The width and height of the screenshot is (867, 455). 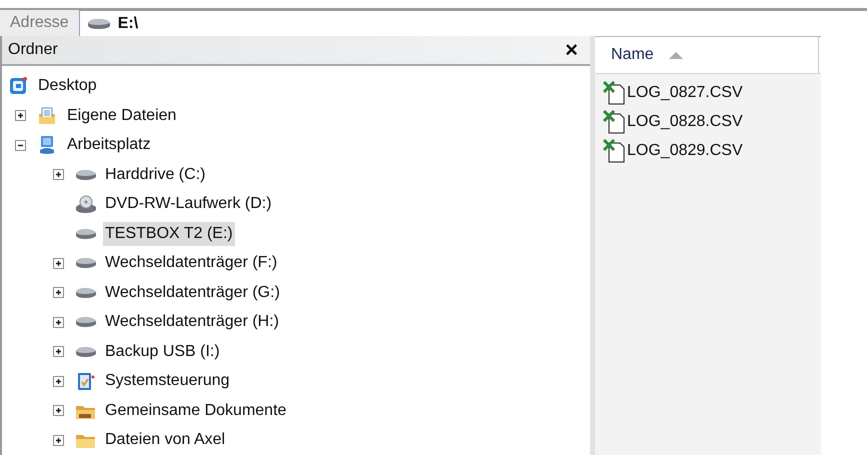 I want to click on address-field: E:\, so click(x=472, y=23).